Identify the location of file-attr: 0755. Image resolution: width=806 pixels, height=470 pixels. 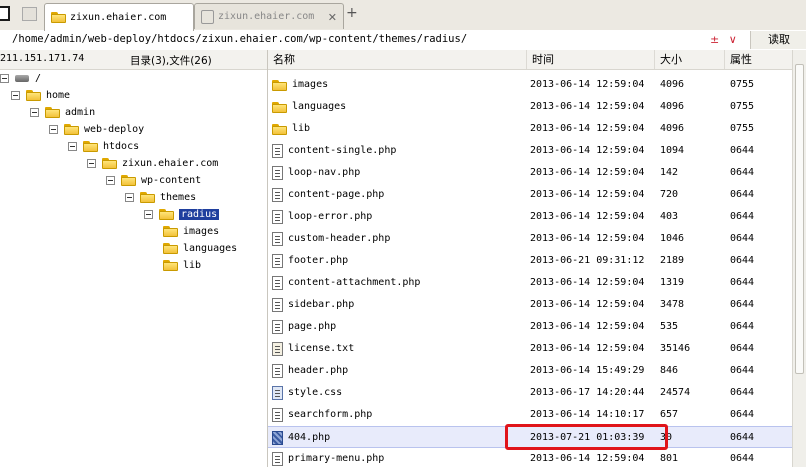
(742, 128).